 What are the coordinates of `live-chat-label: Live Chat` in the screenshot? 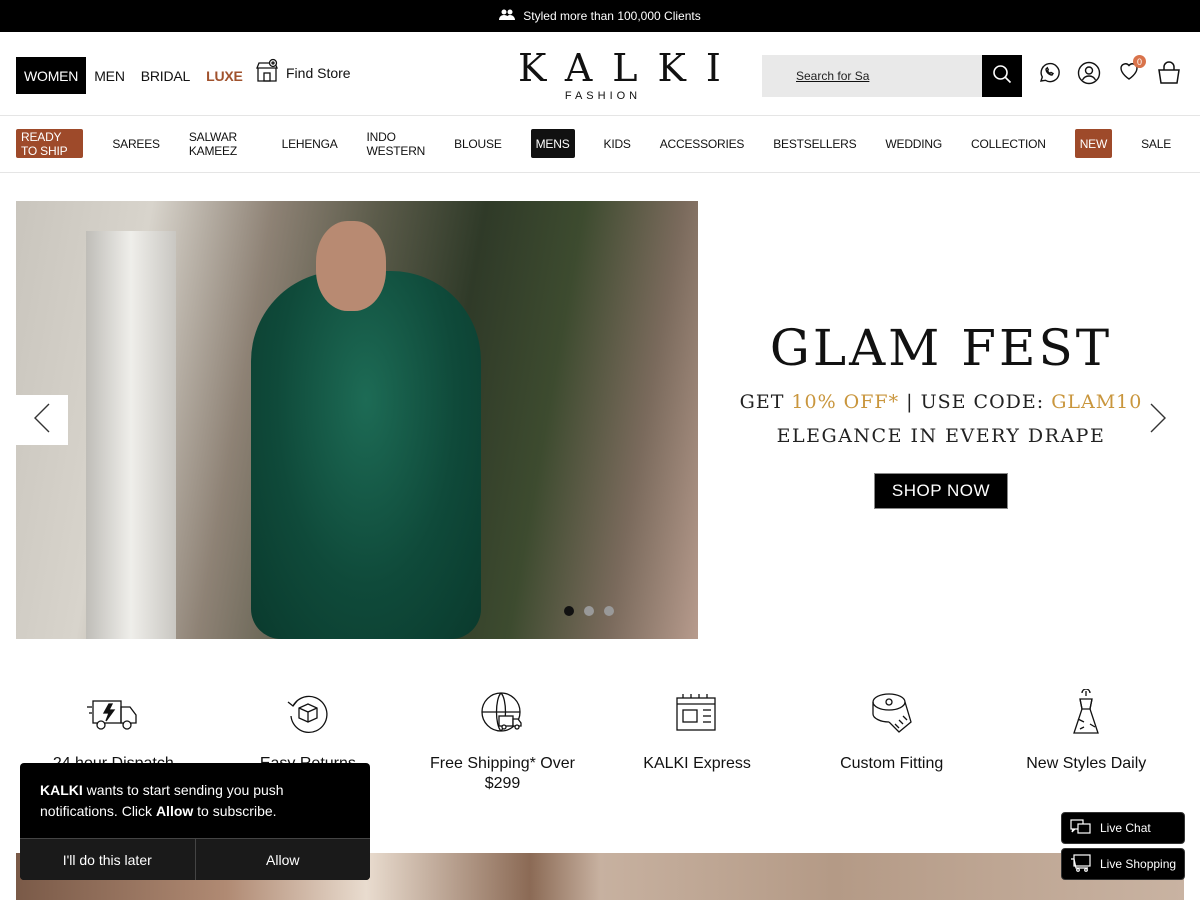 It's located at (1125, 828).